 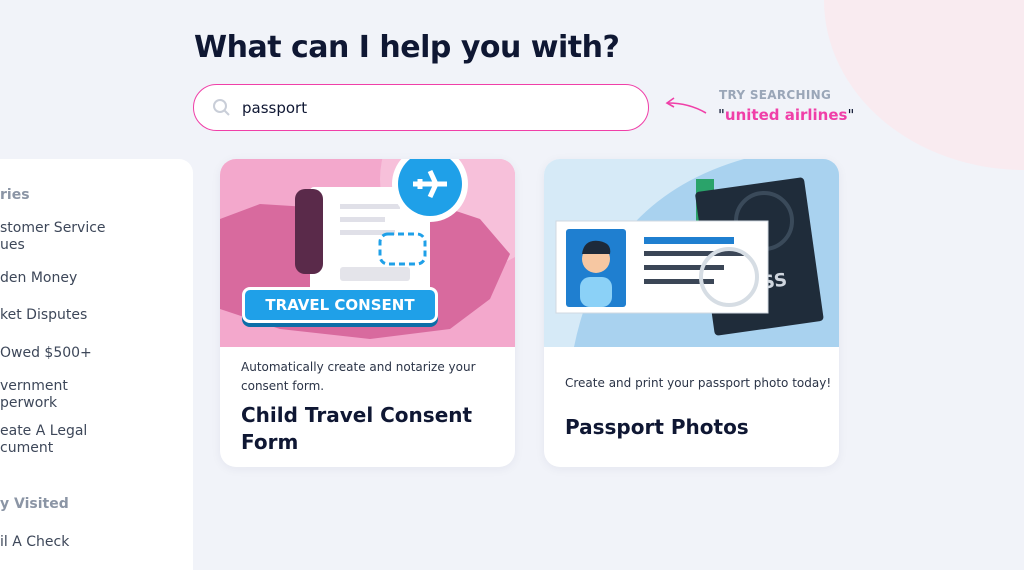 What do you see at coordinates (367, 253) in the screenshot?
I see `travel-consent-illustration: TRAVEL CONSENT` at bounding box center [367, 253].